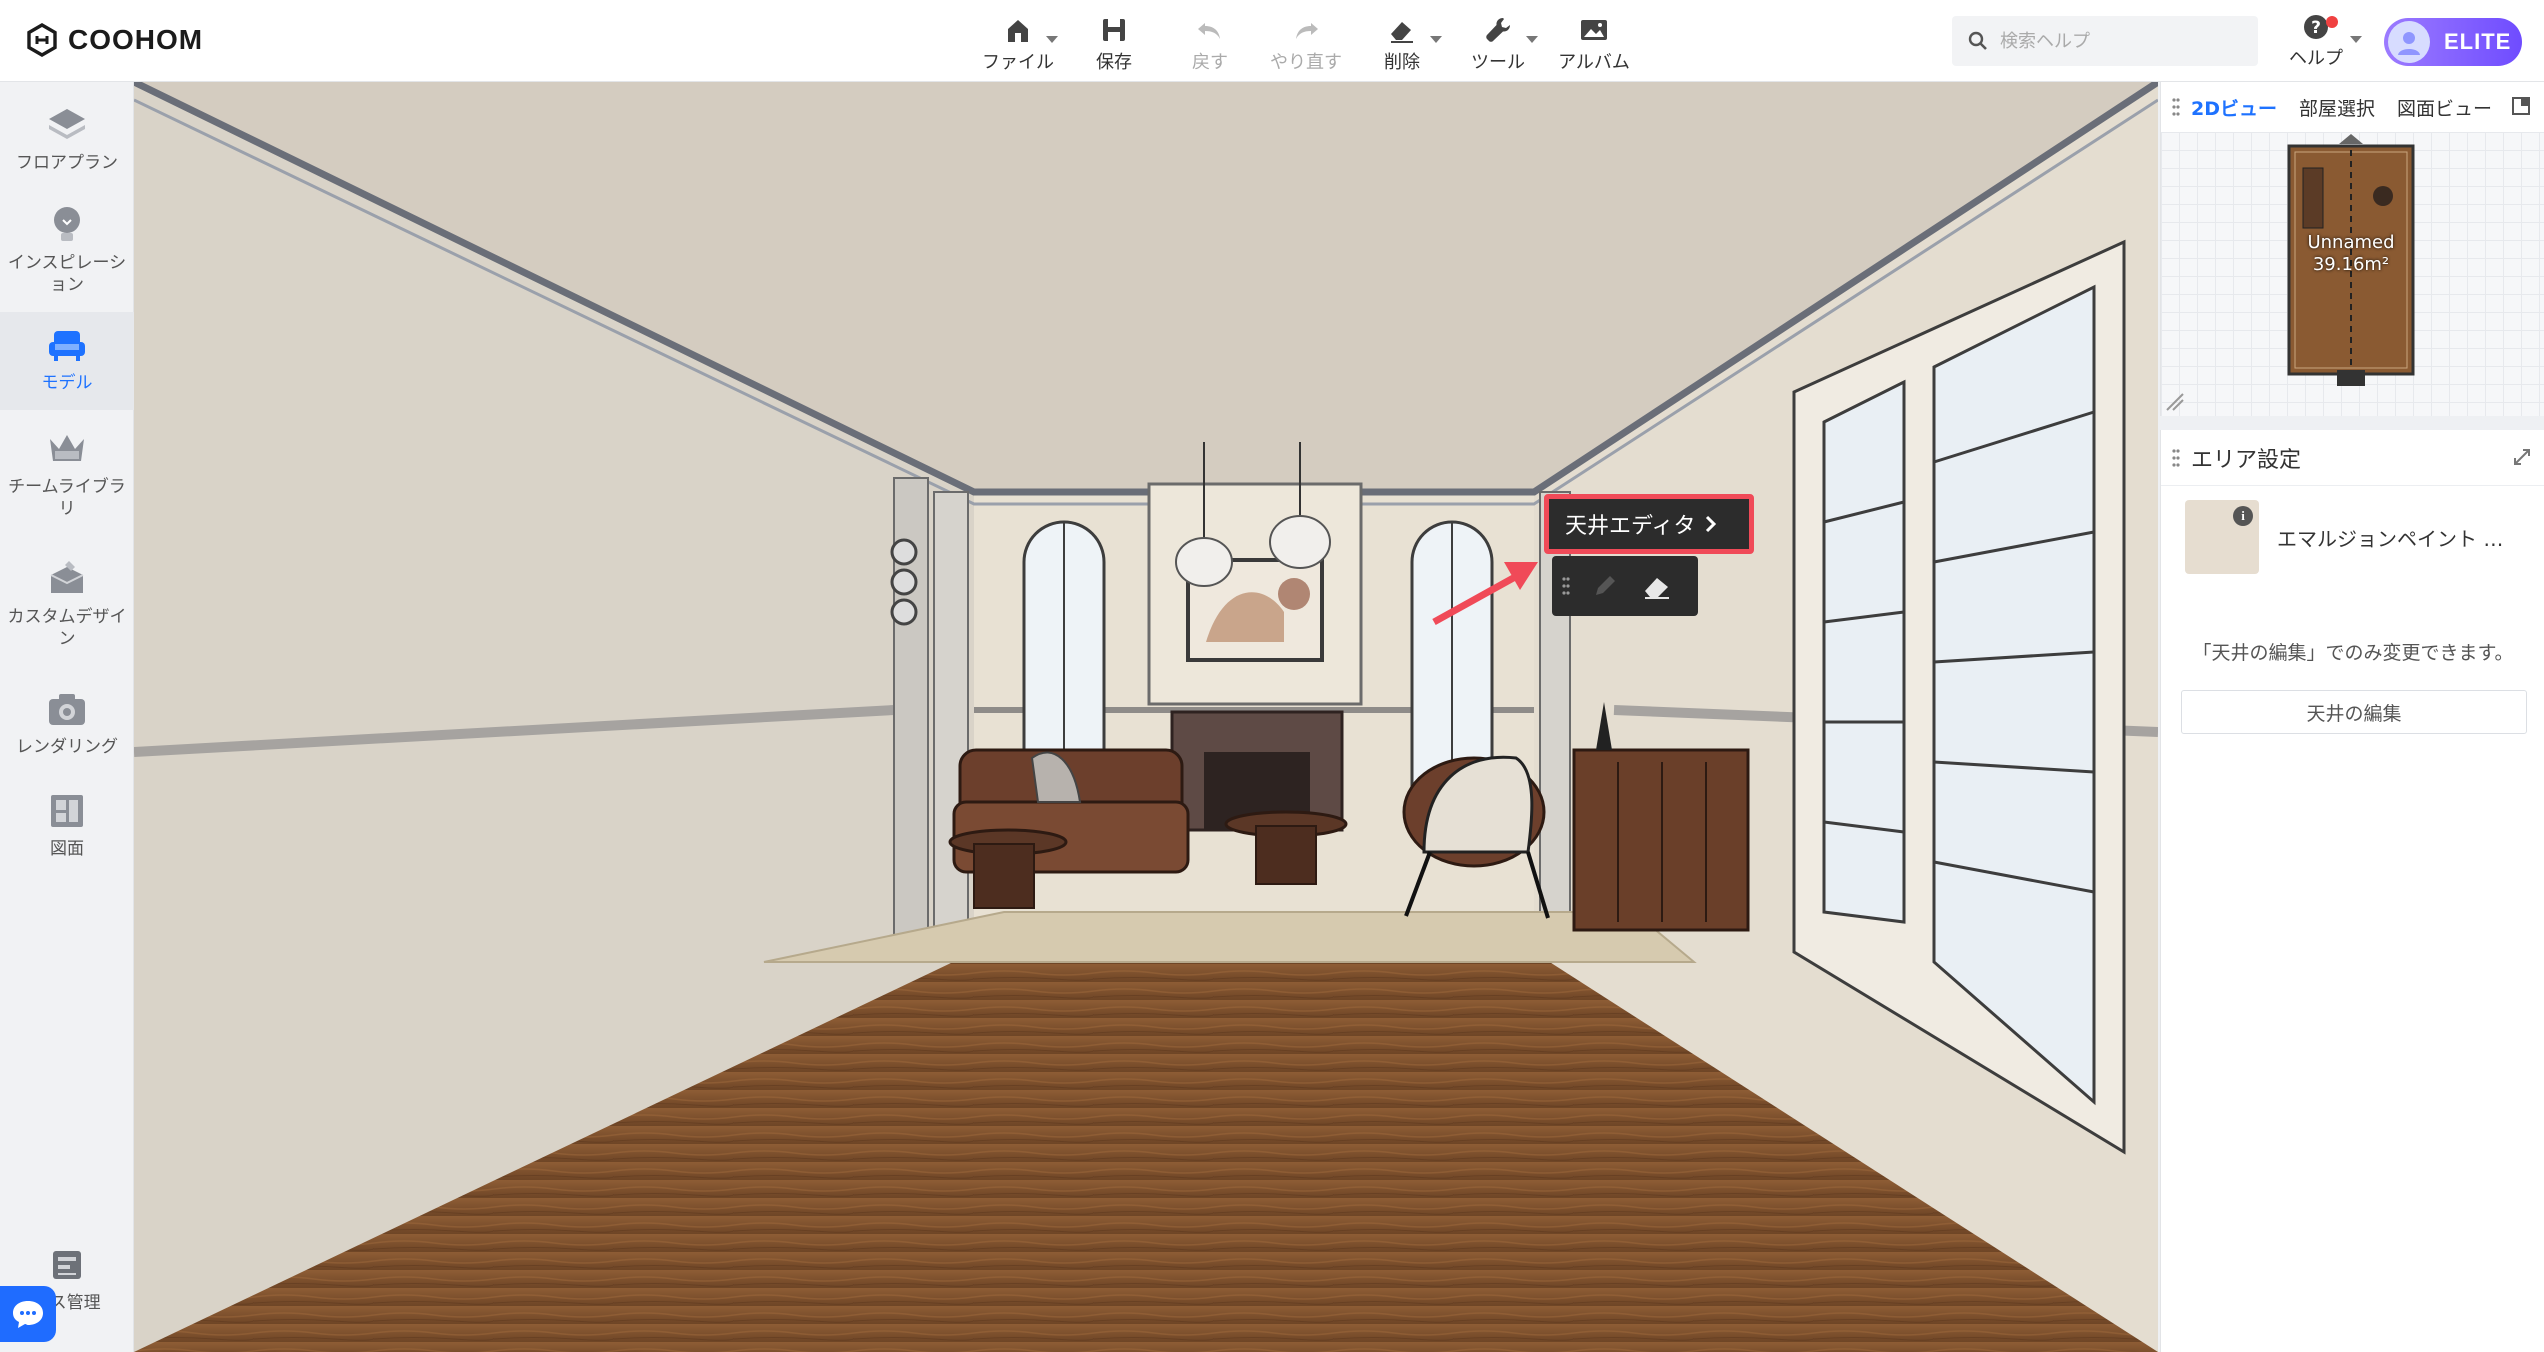  What do you see at coordinates (2354, 712) in the screenshot?
I see `edit-ceiling-button: 天井の編集` at bounding box center [2354, 712].